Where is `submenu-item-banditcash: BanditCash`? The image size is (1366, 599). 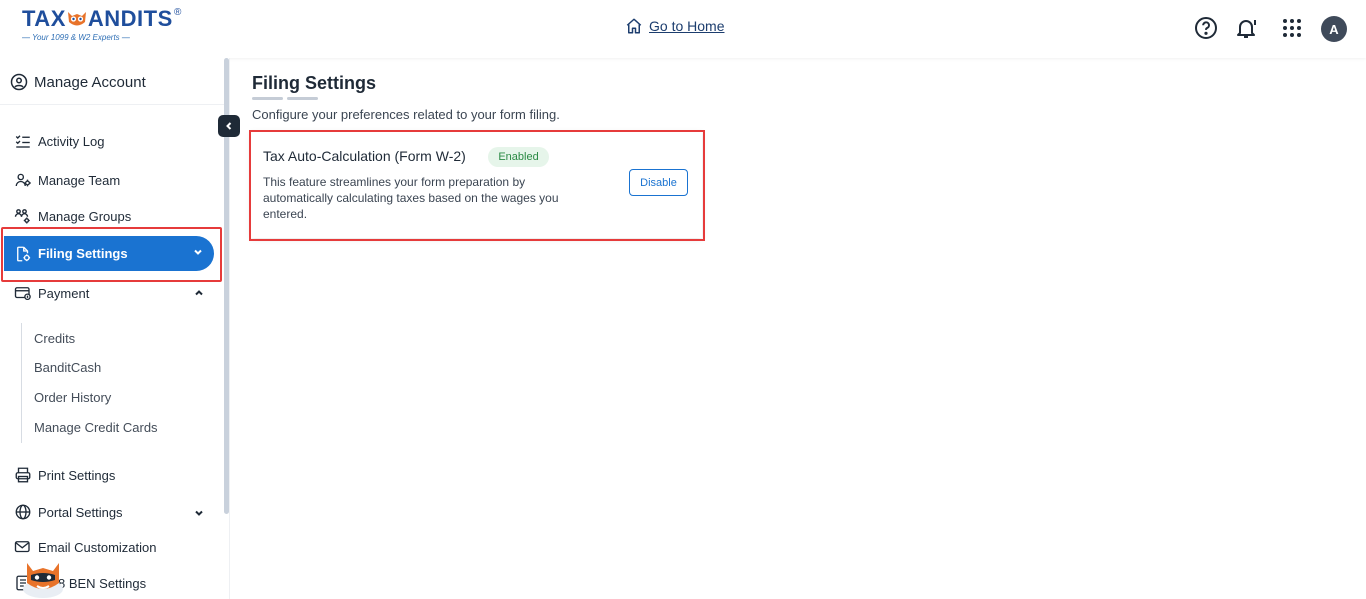 submenu-item-banditcash: BanditCash is located at coordinates (67, 367).